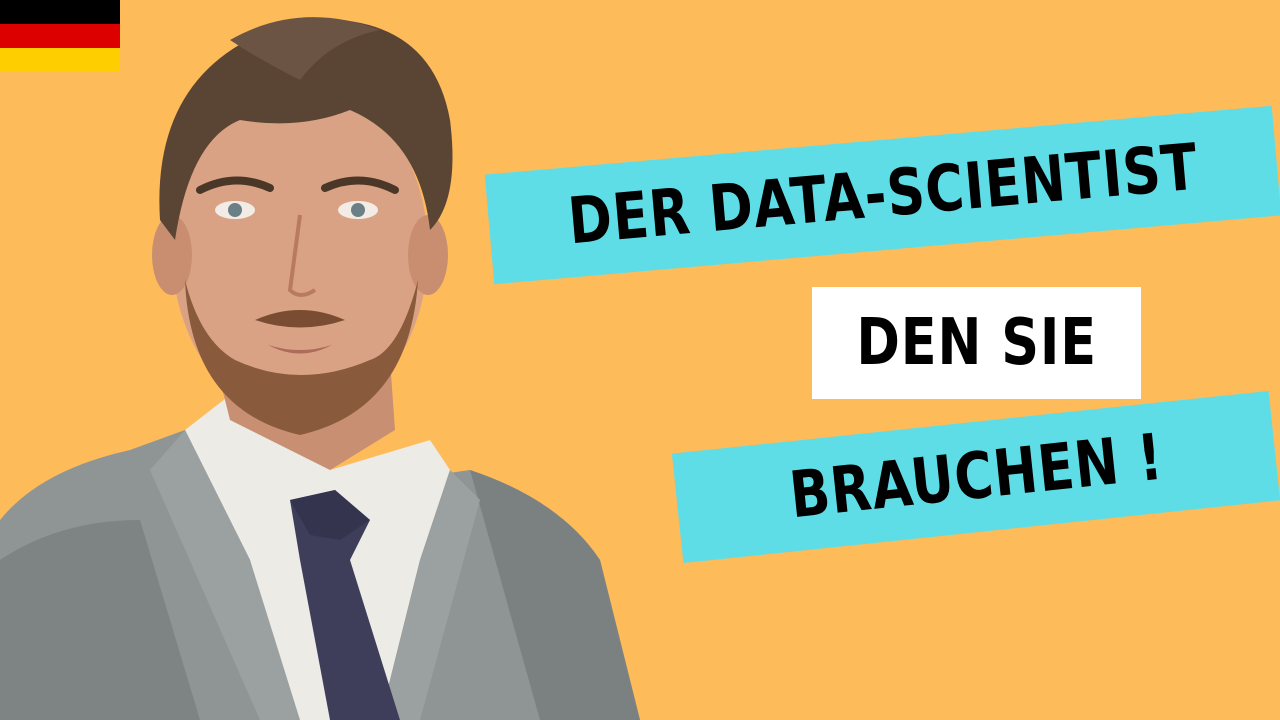 This screenshot has height=720, width=1280. I want to click on headline-line-3: BRAUCHEN !, so click(976, 477).